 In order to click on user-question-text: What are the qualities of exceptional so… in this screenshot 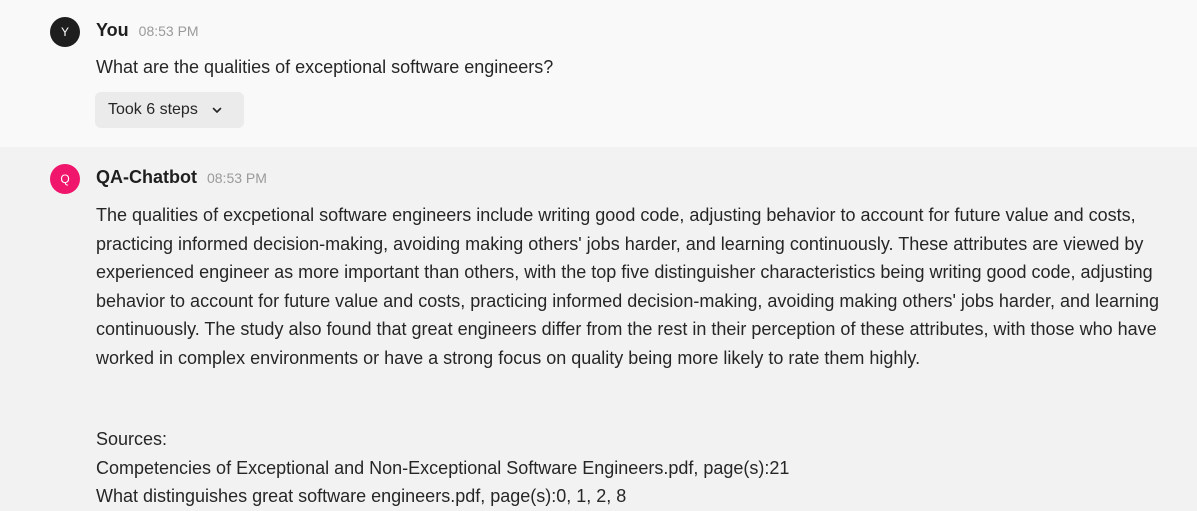, I will do `click(325, 67)`.